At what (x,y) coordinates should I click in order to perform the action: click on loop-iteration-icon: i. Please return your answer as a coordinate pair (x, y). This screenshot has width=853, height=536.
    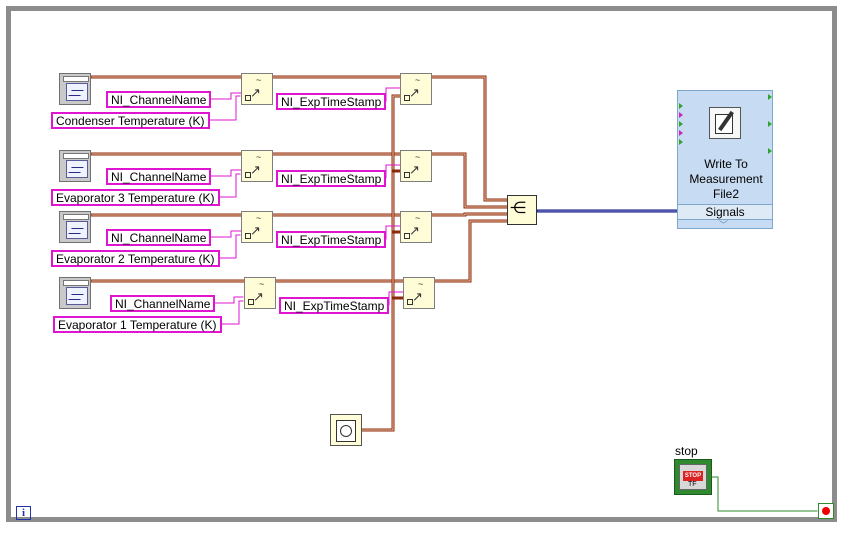
    Looking at the image, I should click on (23, 513).